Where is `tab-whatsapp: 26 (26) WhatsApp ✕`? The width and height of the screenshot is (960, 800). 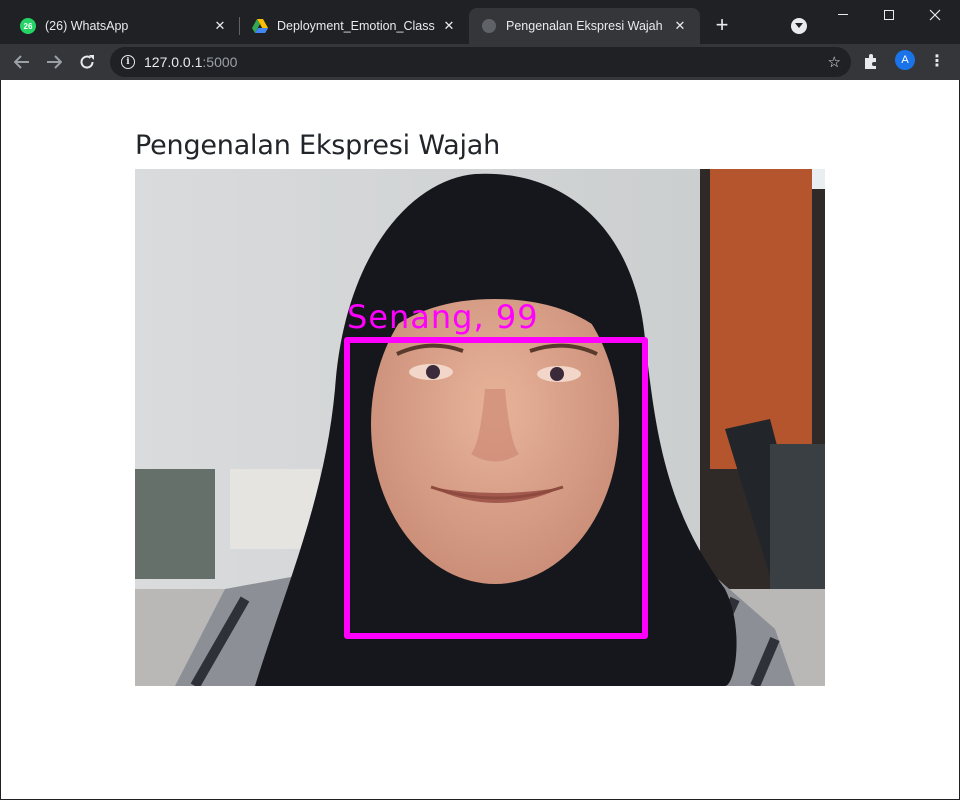 tab-whatsapp: 26 (26) WhatsApp ✕ is located at coordinates (124, 26).